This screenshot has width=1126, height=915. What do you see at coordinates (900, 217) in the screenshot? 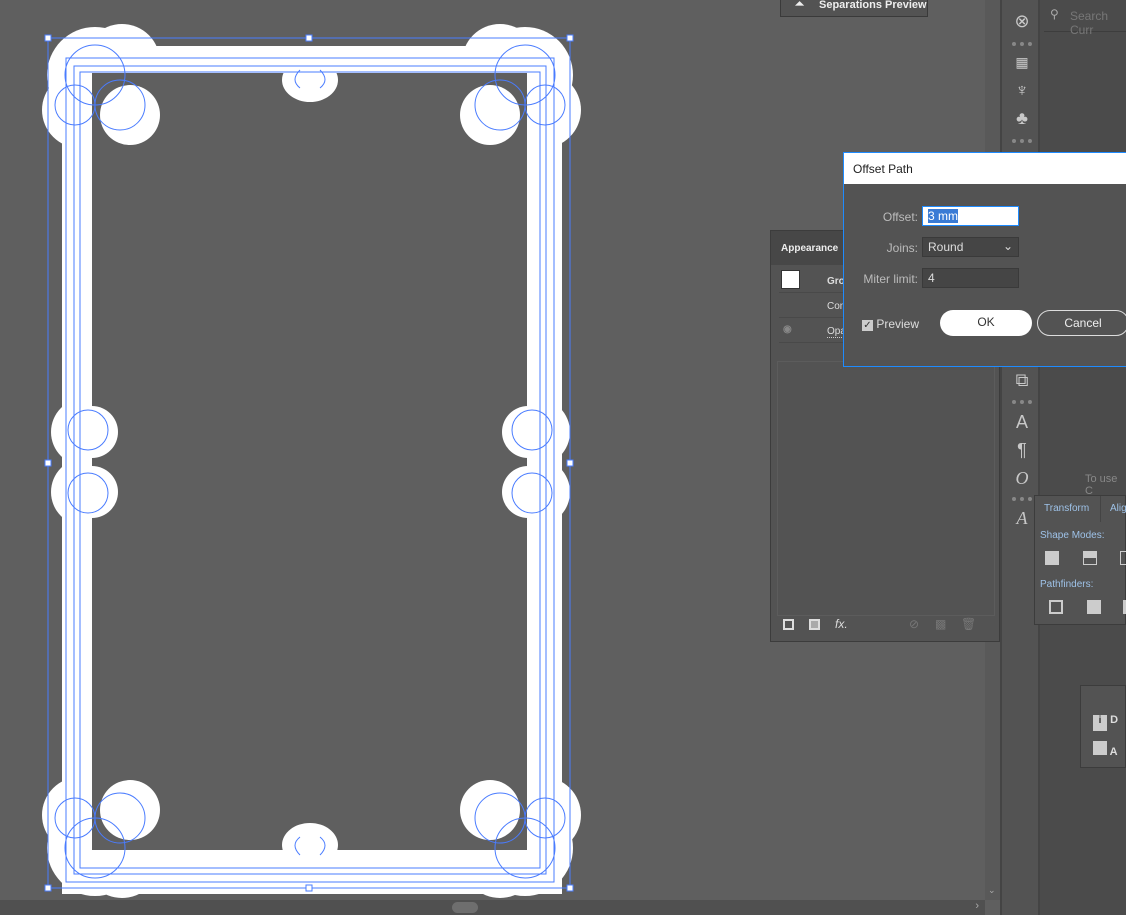
I see `offset-label: Offset:` at bounding box center [900, 217].